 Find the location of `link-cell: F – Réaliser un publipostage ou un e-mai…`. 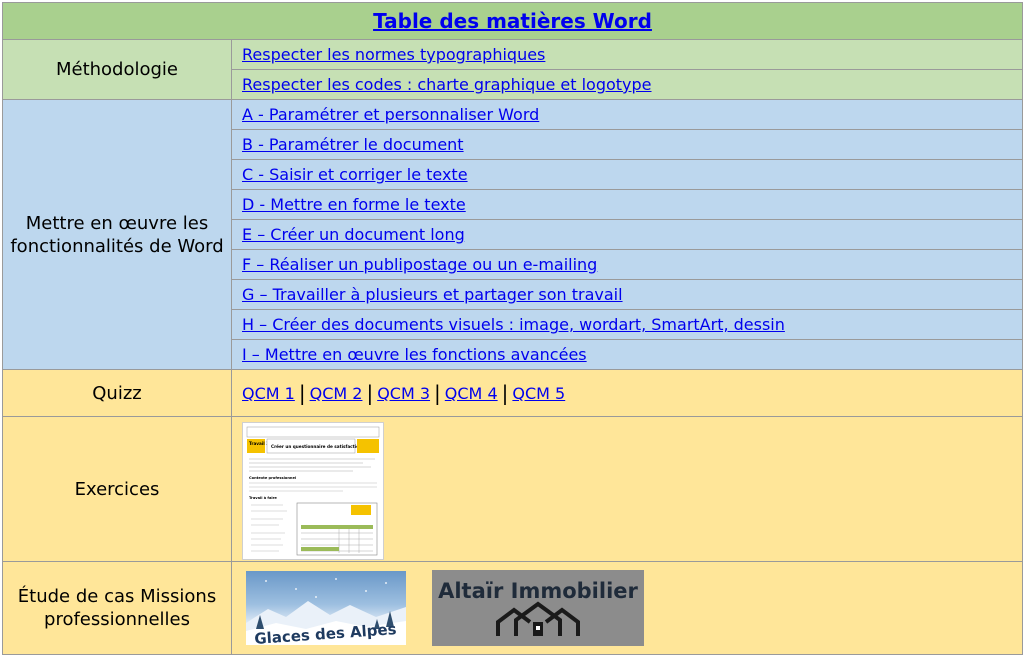

link-cell: F – Réaliser un publipostage ou un e-mai… is located at coordinates (627, 264).